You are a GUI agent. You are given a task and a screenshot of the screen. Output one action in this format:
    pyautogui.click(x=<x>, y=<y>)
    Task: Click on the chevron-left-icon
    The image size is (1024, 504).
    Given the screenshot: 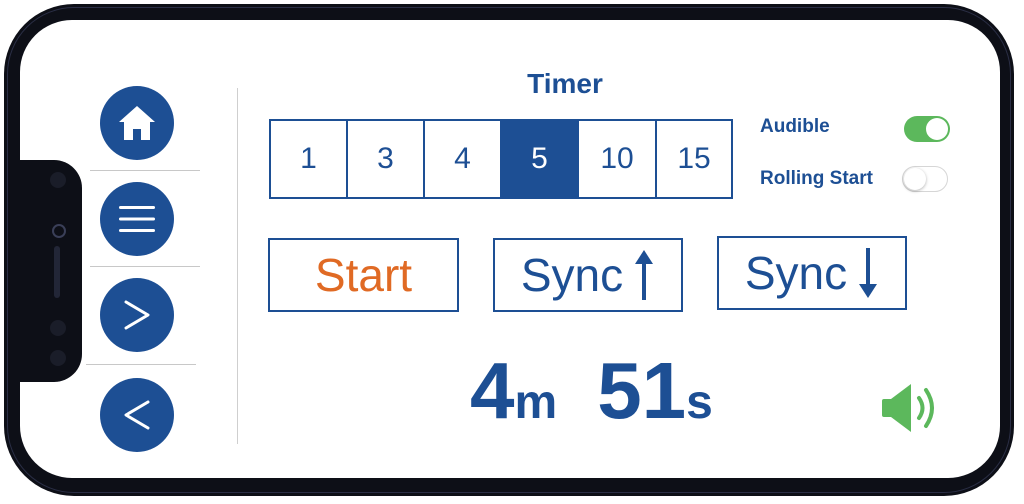 What is the action you would take?
    pyautogui.click(x=137, y=415)
    